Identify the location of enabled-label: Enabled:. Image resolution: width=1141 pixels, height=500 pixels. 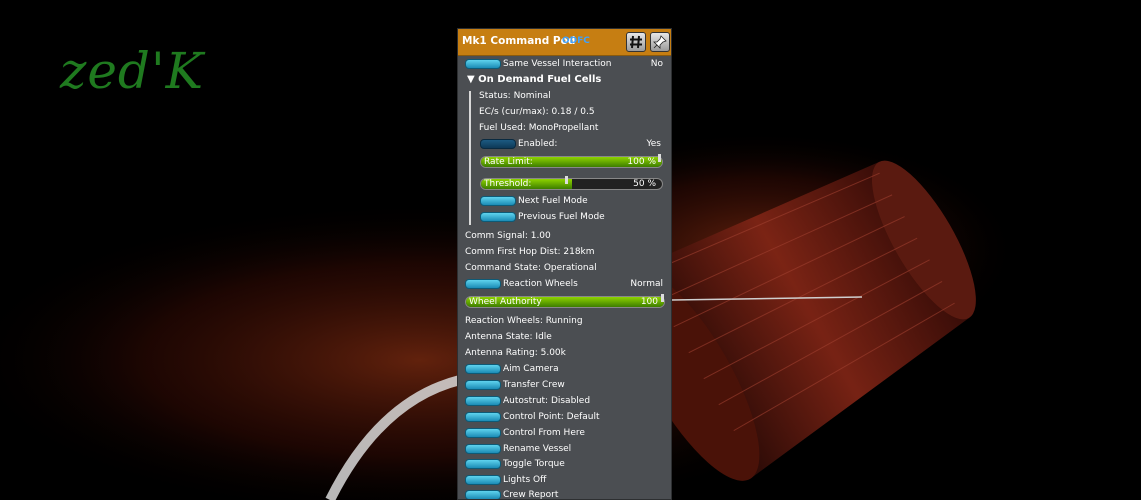
(538, 144).